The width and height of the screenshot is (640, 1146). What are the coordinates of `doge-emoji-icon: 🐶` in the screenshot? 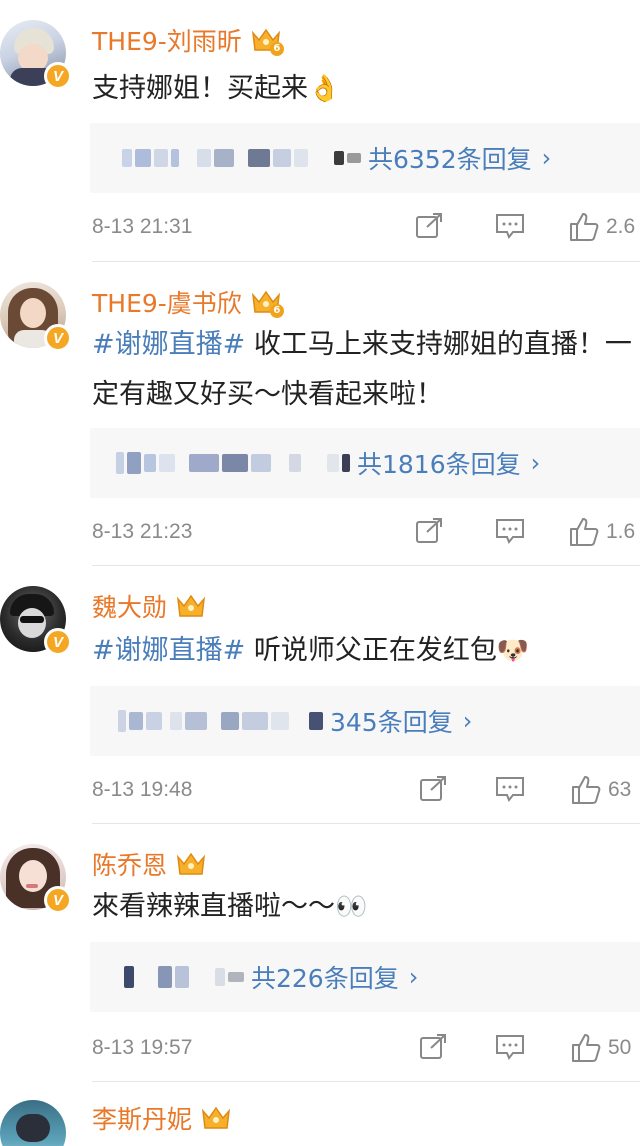 It's located at (513, 651).